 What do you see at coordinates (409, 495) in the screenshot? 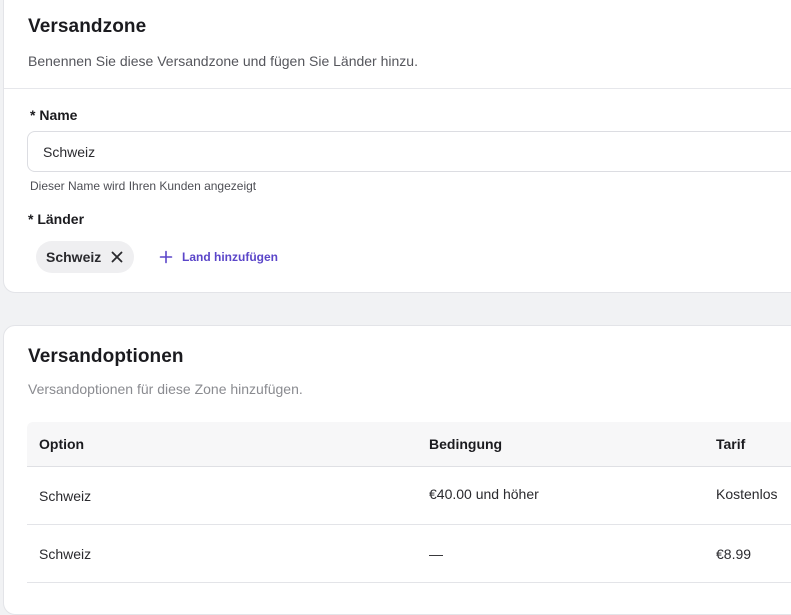
I see `table-row: Schweiz €40.00 und höher Kostenlos` at bounding box center [409, 495].